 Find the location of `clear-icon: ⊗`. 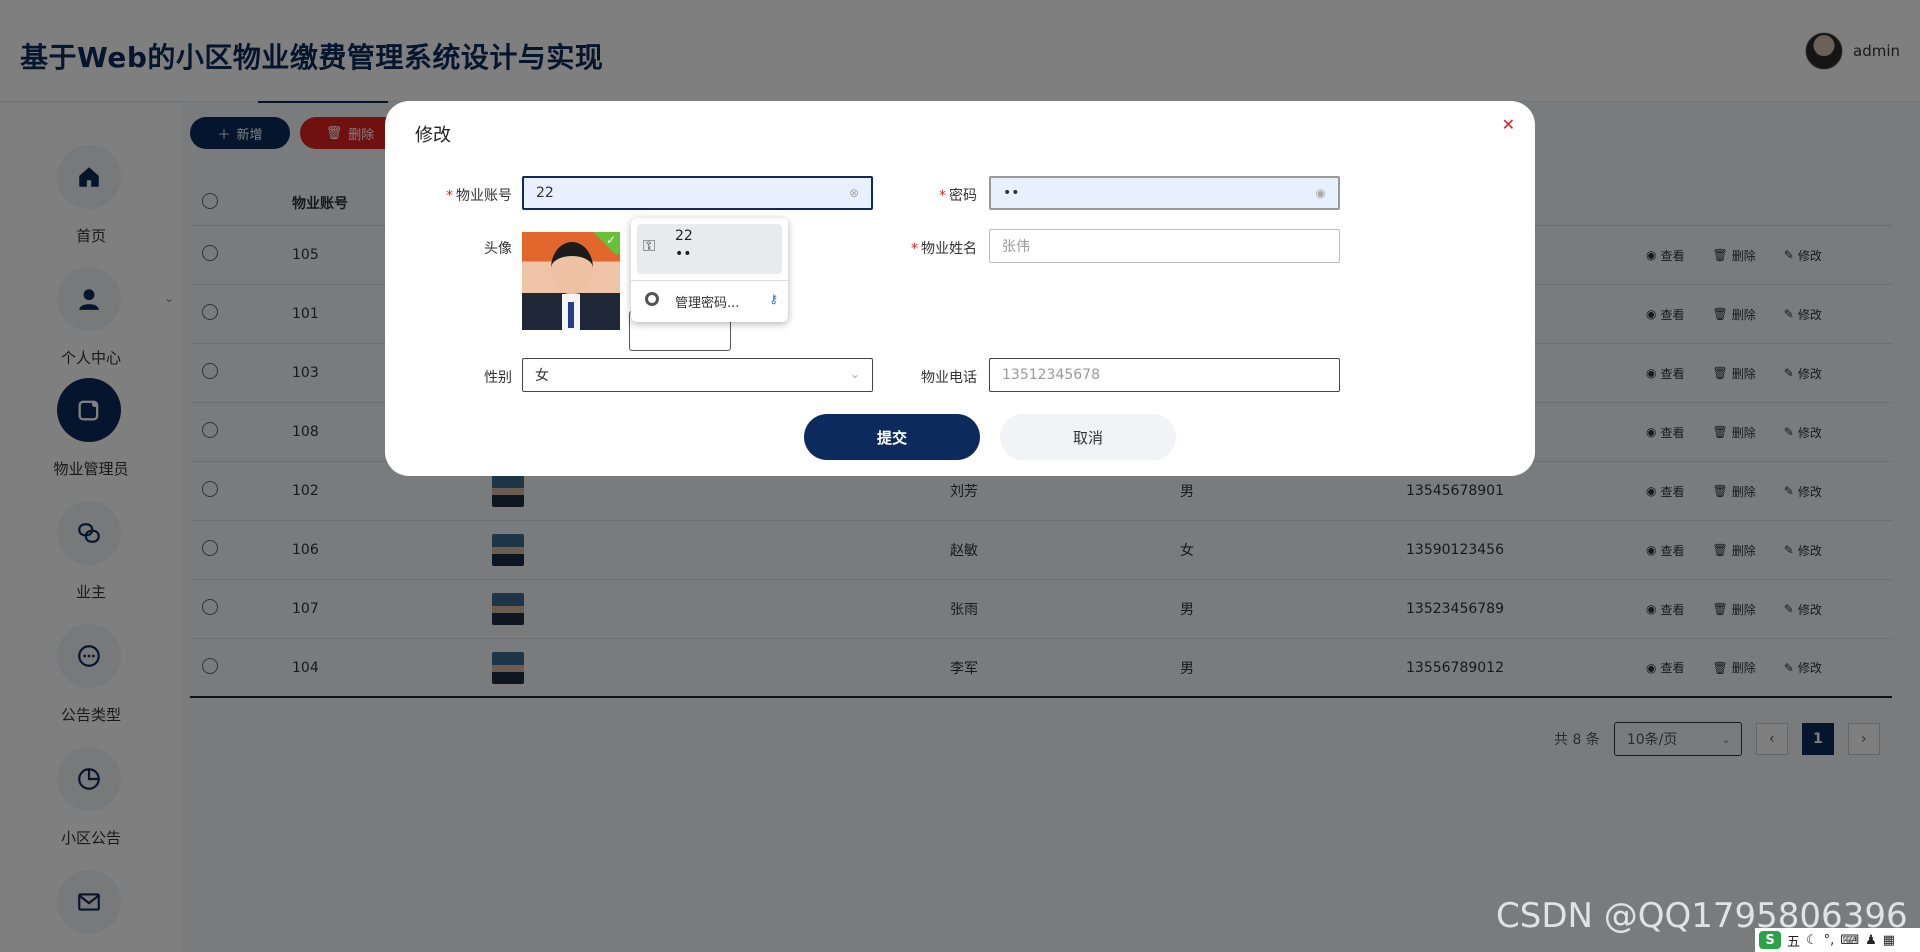

clear-icon: ⊗ is located at coordinates (854, 193).